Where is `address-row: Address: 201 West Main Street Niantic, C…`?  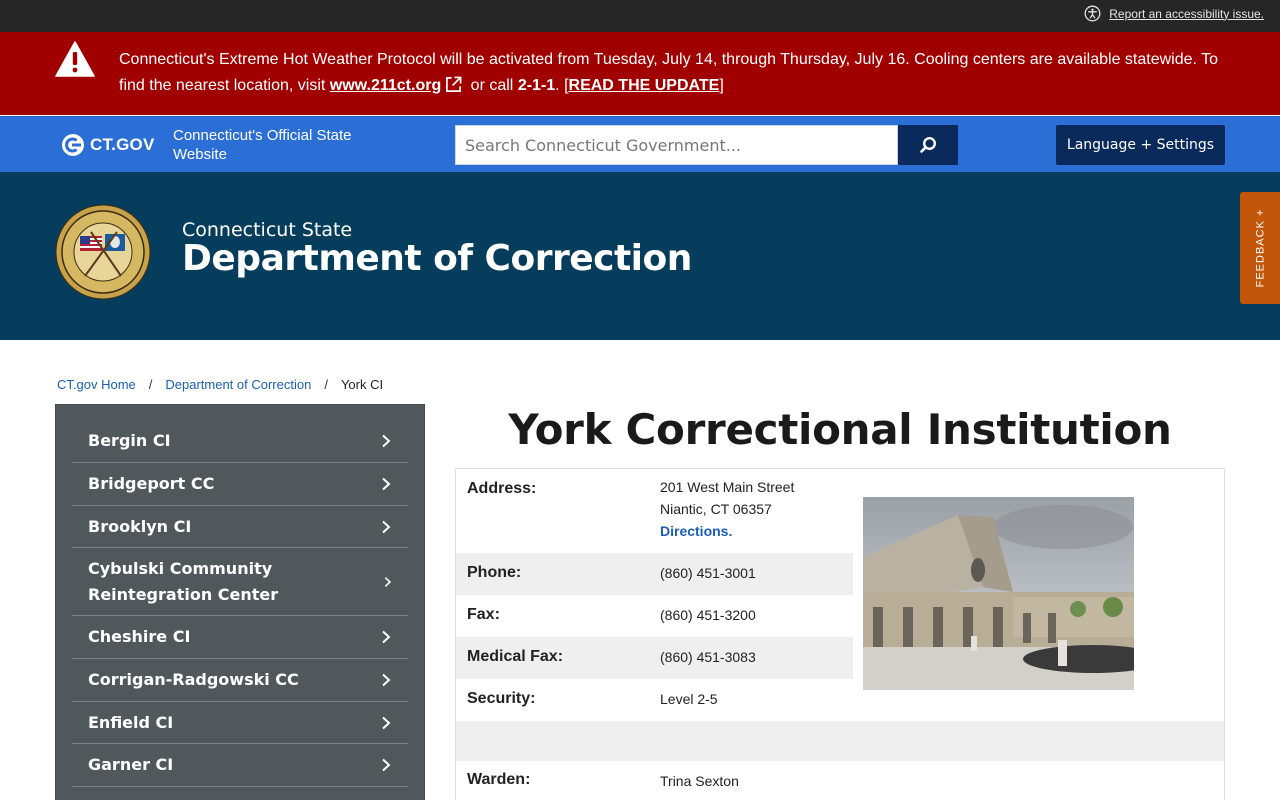
address-row: Address: 201 West Main Street Niantic, C… is located at coordinates (654, 511).